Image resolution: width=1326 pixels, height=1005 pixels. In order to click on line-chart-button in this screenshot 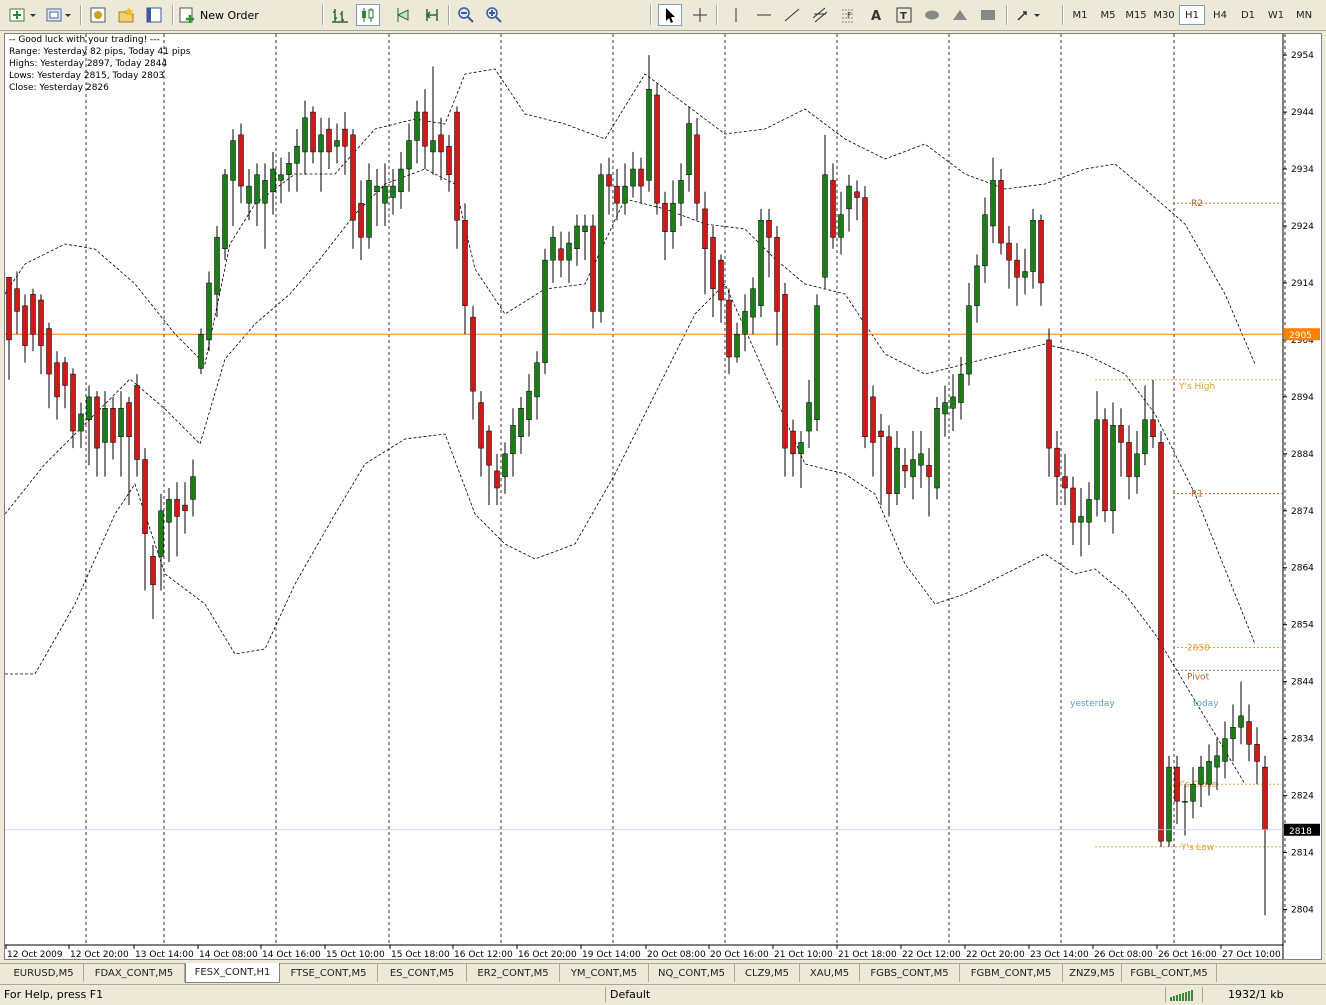, I will do `click(388, 15)`.